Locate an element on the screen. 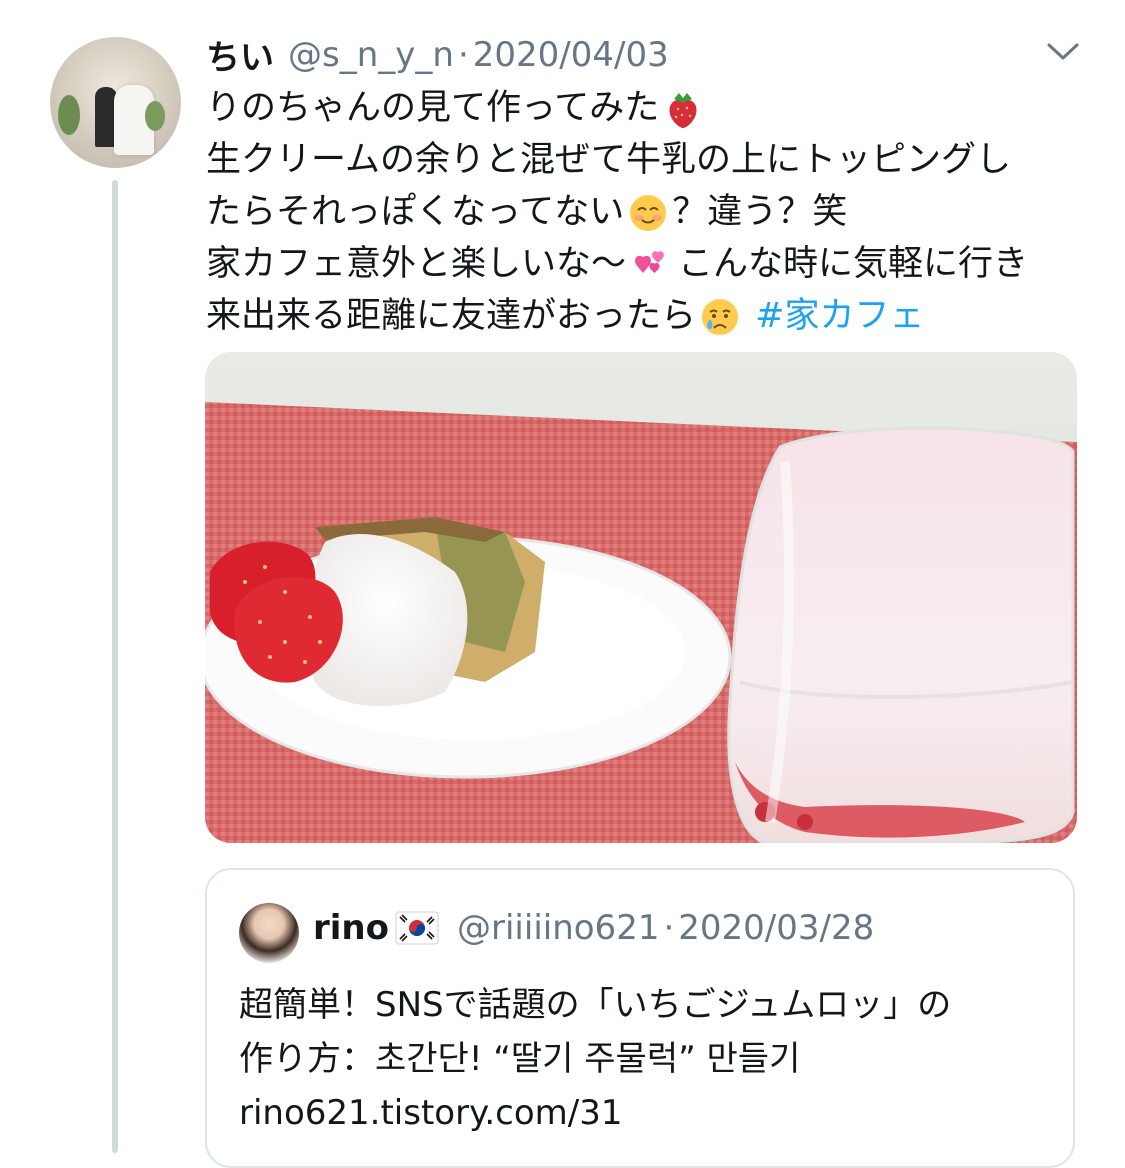 This screenshot has height=1168, width=1125. avatar-plant-left is located at coordinates (69, 115).